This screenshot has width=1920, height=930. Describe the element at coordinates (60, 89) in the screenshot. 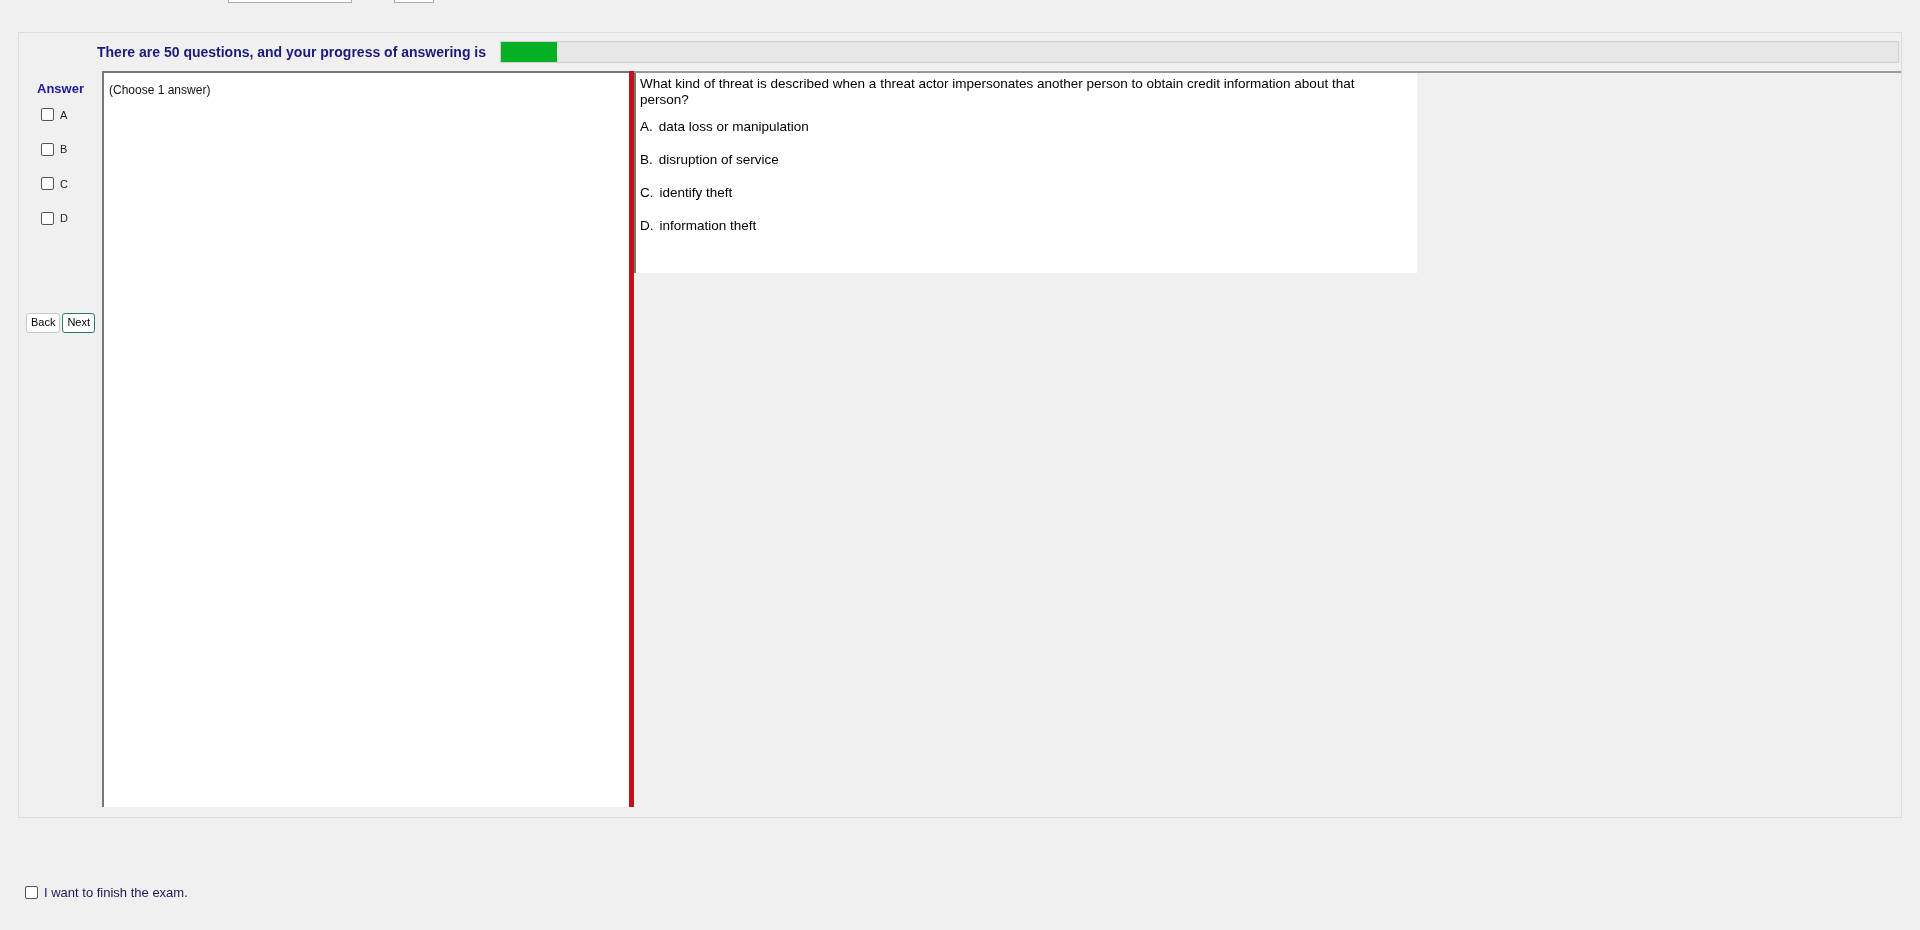

I see `answer-heading: Answer` at that location.